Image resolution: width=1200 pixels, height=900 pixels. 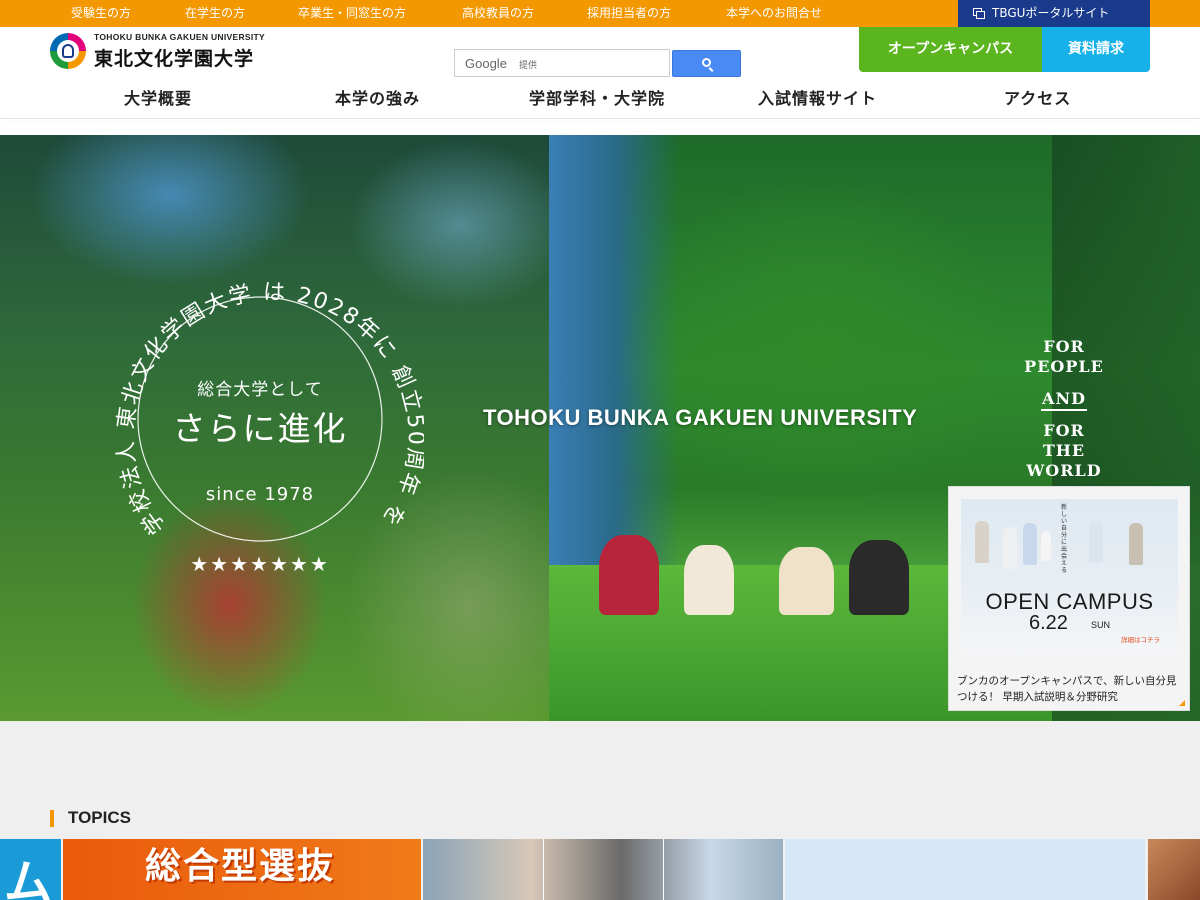 What do you see at coordinates (1064, 346) in the screenshot?
I see `motto-line-1: FOR` at bounding box center [1064, 346].